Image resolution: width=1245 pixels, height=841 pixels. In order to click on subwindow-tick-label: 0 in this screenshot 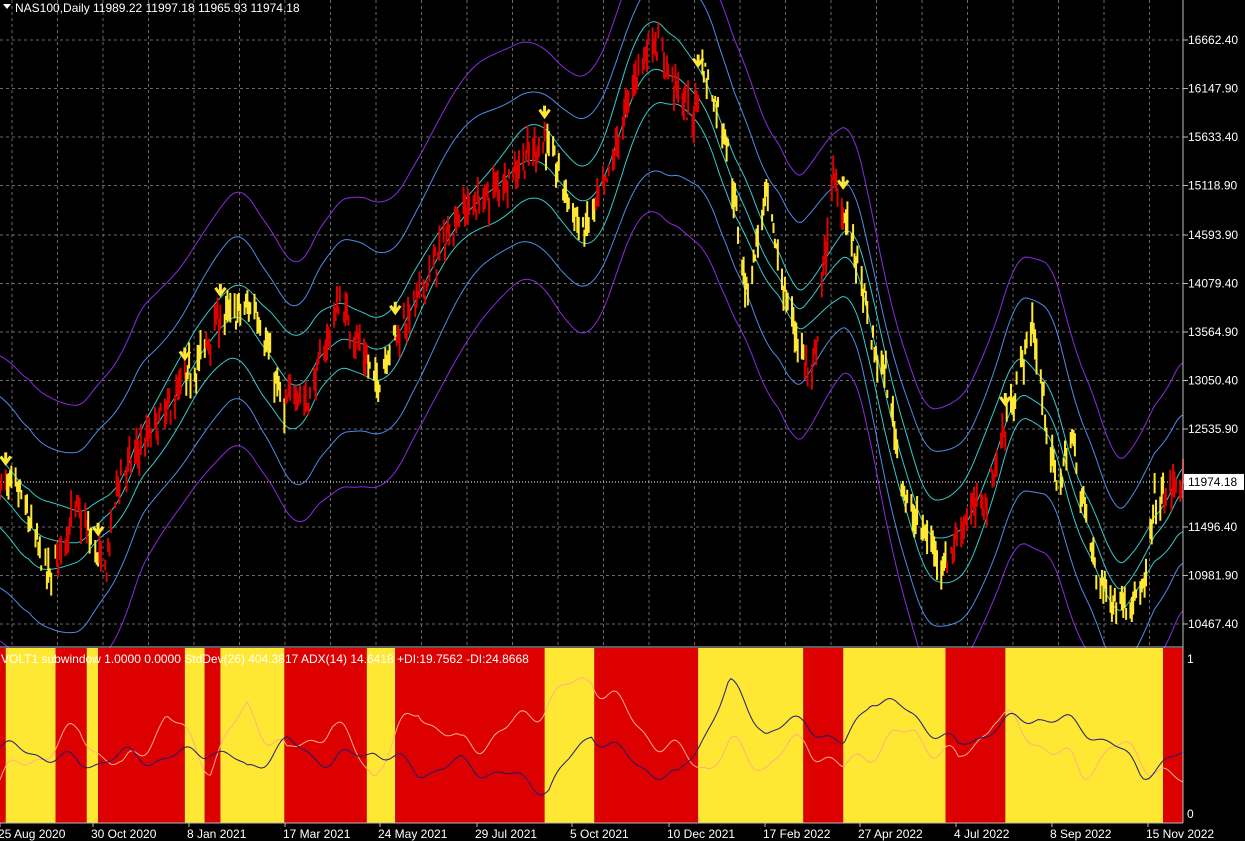, I will do `click(1190, 814)`.